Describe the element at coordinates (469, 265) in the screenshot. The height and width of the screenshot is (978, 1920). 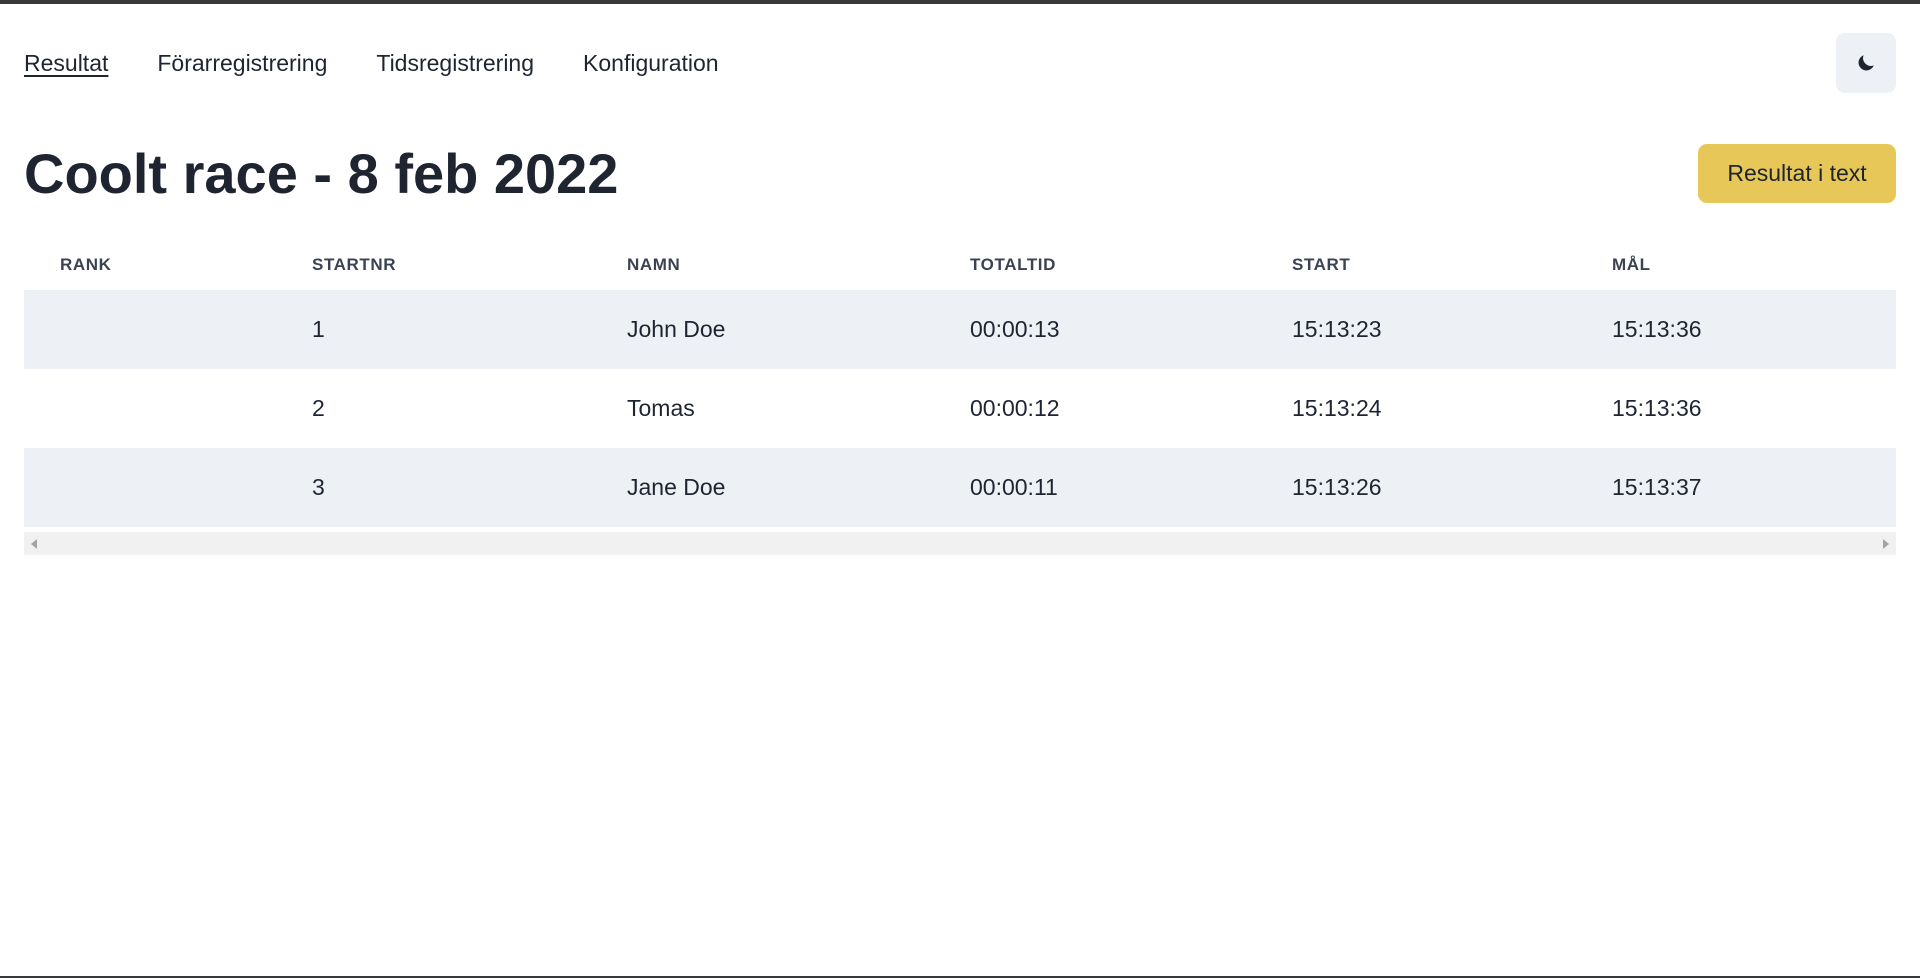
I see `column-header-startnr: STARTNR` at that location.